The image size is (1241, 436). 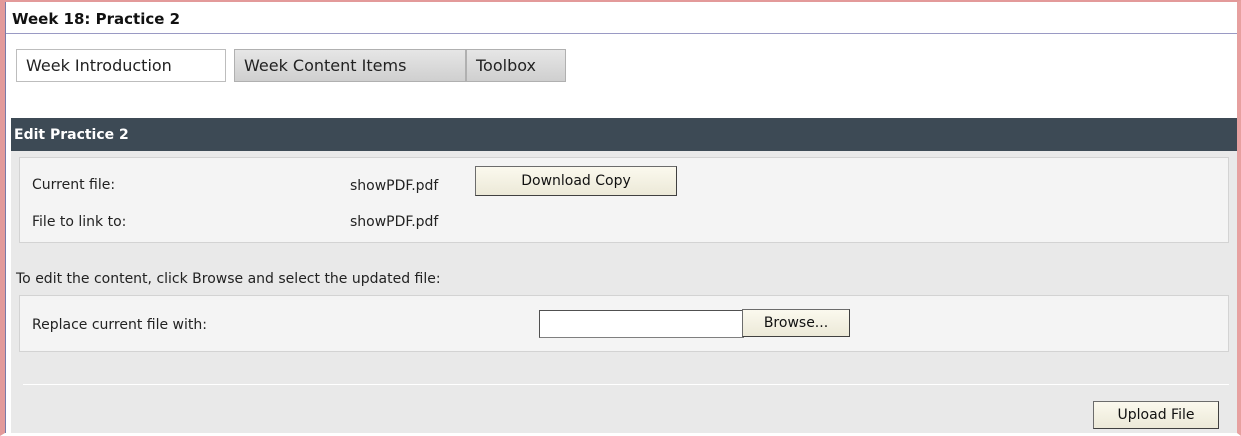 What do you see at coordinates (576, 181) in the screenshot?
I see `download-copy-button: Download Copy` at bounding box center [576, 181].